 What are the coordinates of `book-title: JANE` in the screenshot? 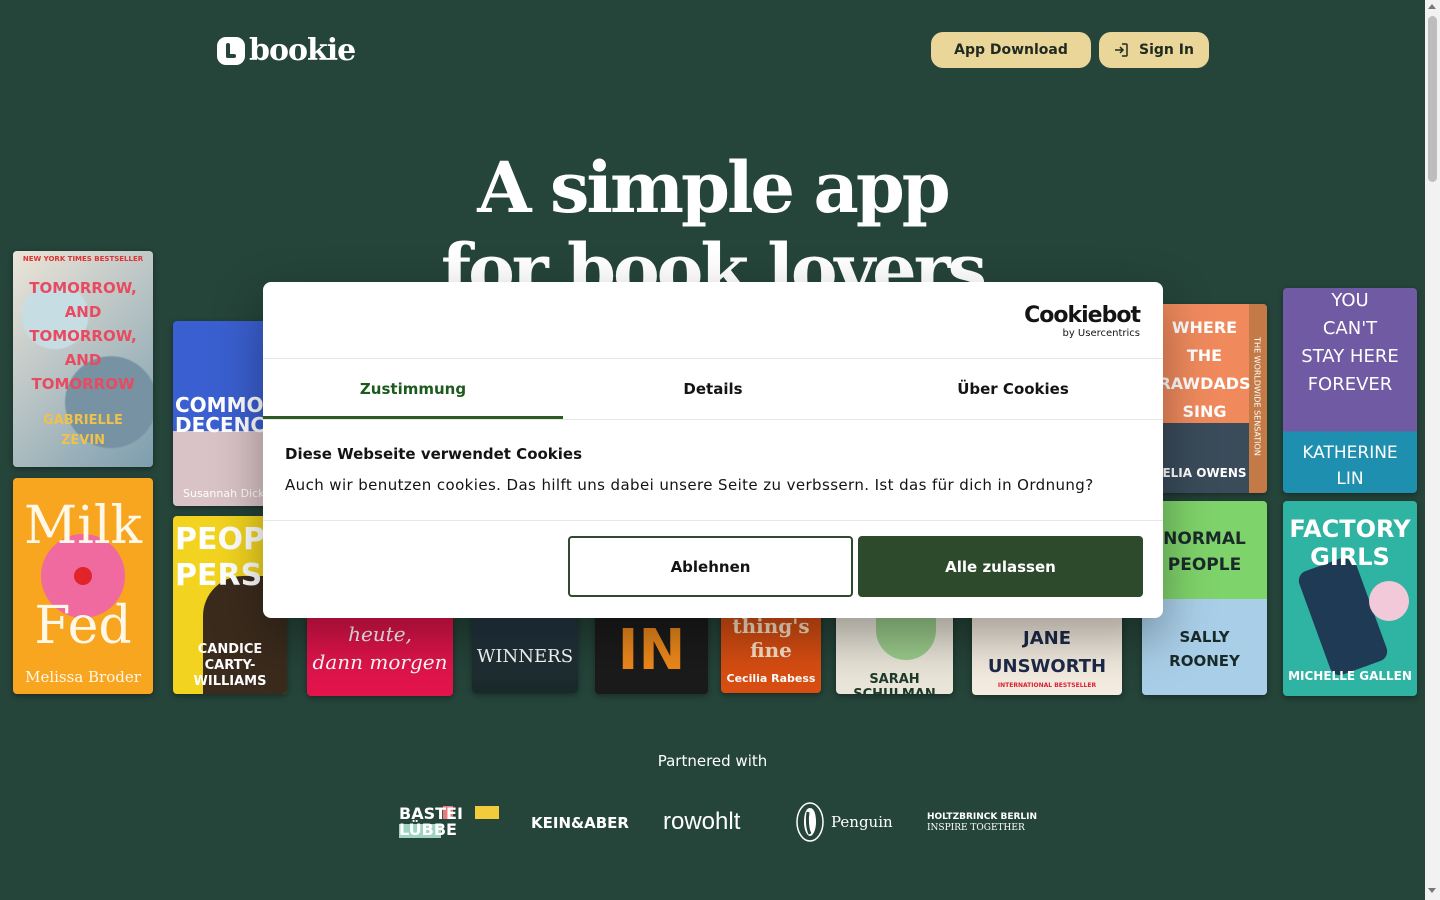 It's located at (1047, 638).